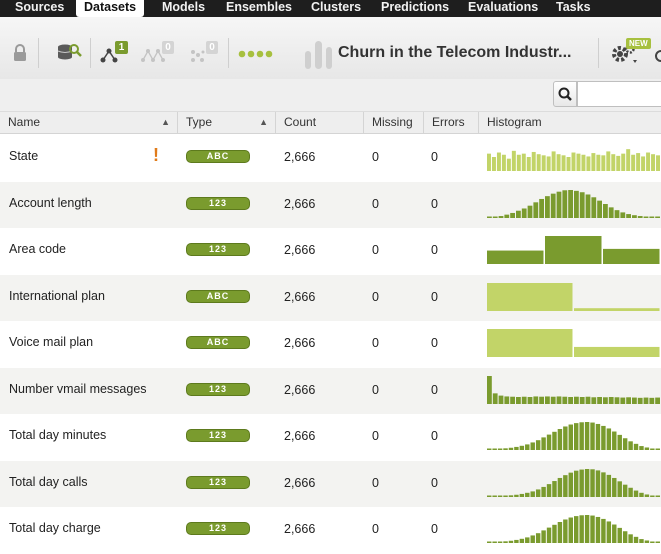 Image resolution: width=661 pixels, height=554 pixels. I want to click on field-name: Area code, so click(37, 249).